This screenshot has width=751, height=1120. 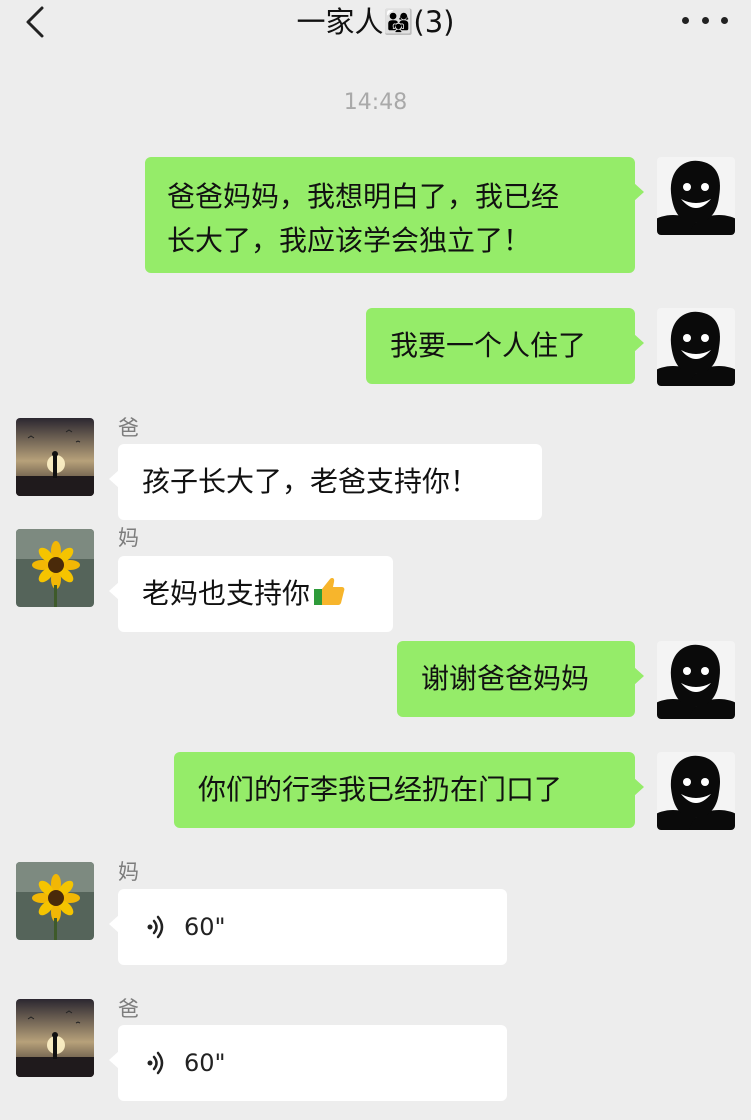 What do you see at coordinates (380, 789) in the screenshot?
I see `message-text: 你们的行李我已经扔在门口了` at bounding box center [380, 789].